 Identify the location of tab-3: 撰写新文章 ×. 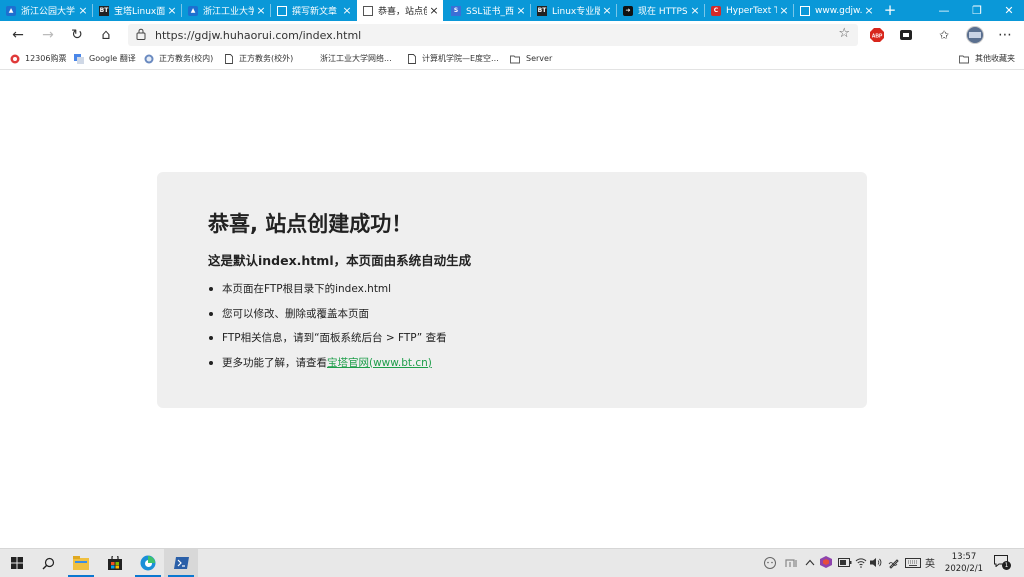
(313, 10).